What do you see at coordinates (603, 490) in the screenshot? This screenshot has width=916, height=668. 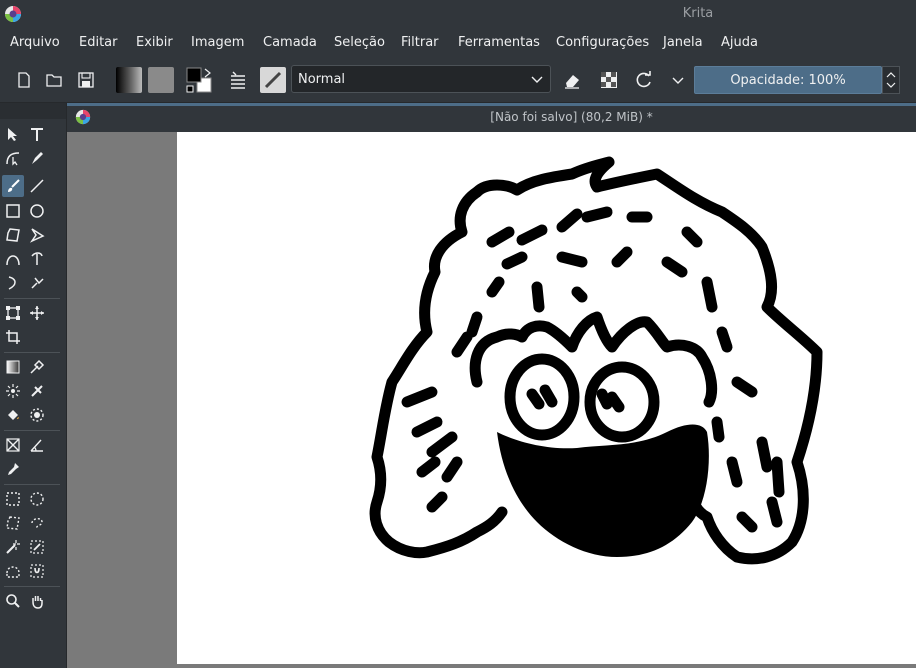 I see `face-mask` at bounding box center [603, 490].